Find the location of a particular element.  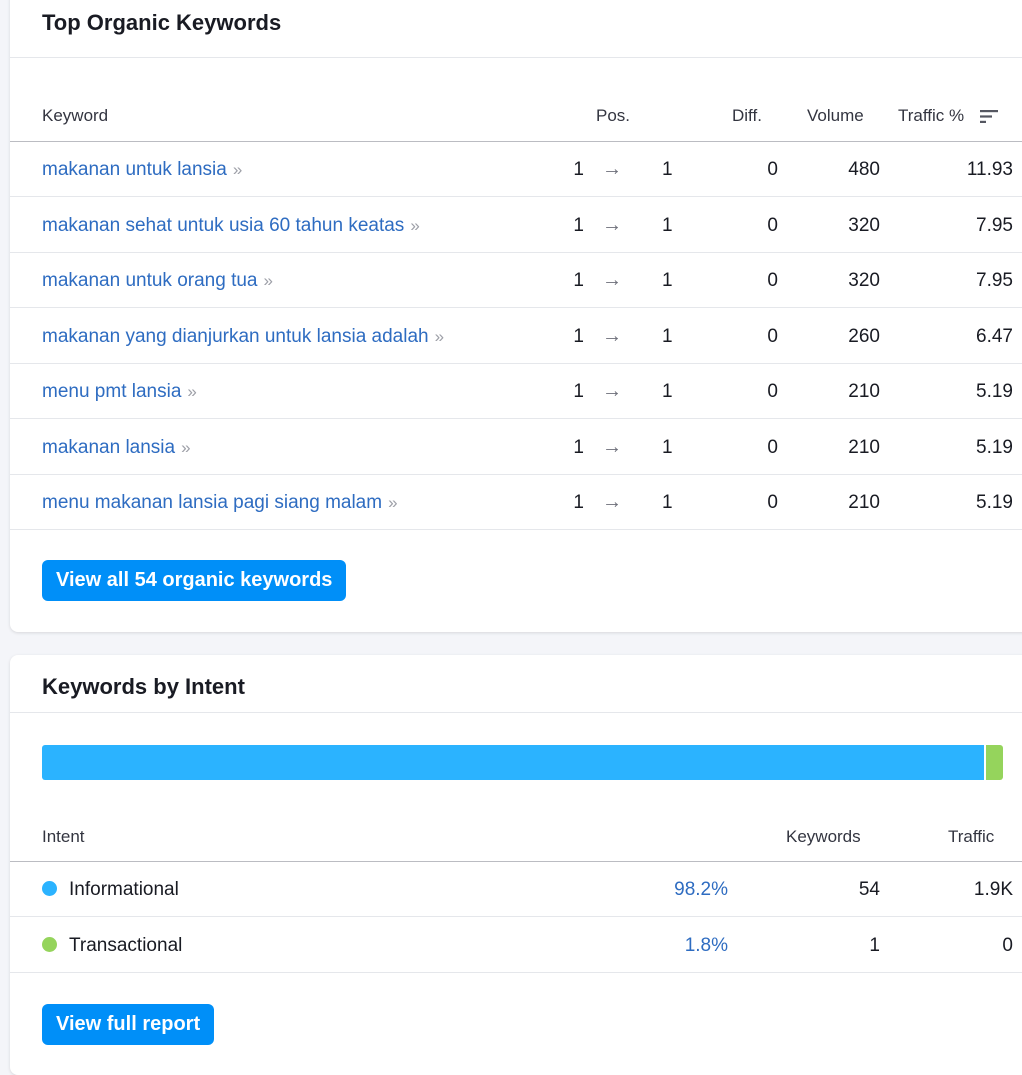

intent-bar-segment-transactional is located at coordinates (994, 762).